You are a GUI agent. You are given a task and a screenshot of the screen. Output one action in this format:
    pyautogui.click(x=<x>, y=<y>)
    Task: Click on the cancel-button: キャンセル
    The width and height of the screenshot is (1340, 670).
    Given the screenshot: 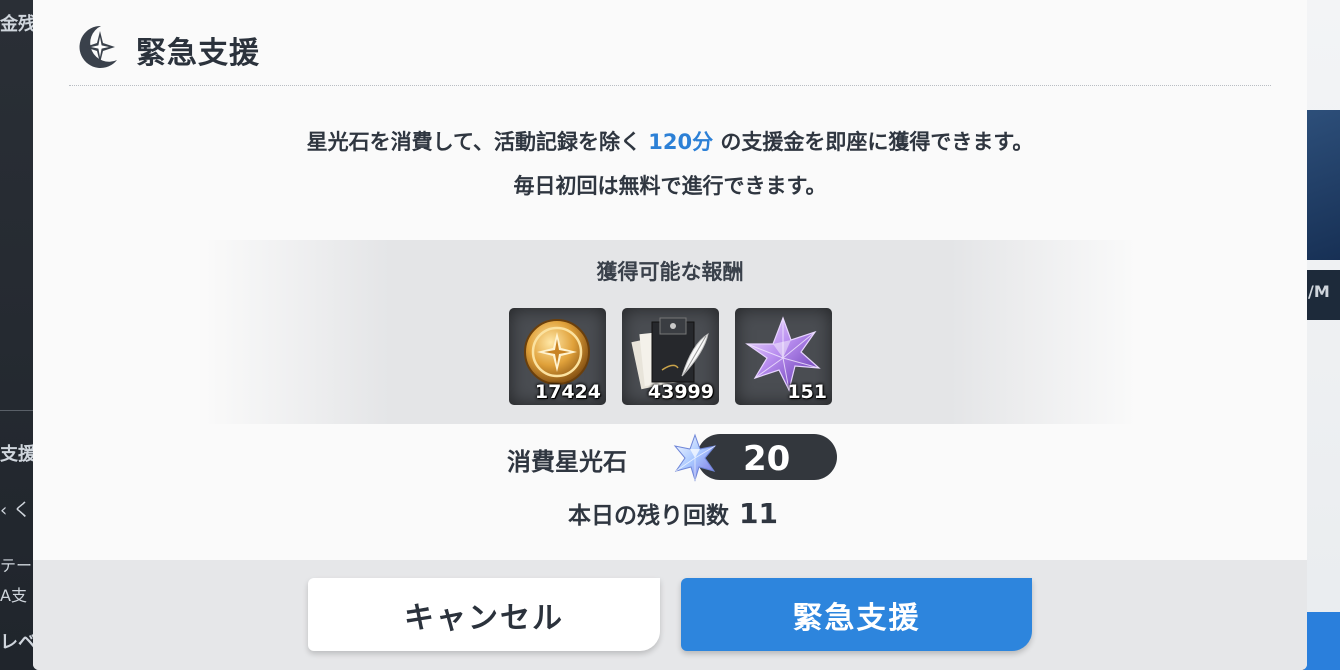 What is the action you would take?
    pyautogui.click(x=484, y=614)
    